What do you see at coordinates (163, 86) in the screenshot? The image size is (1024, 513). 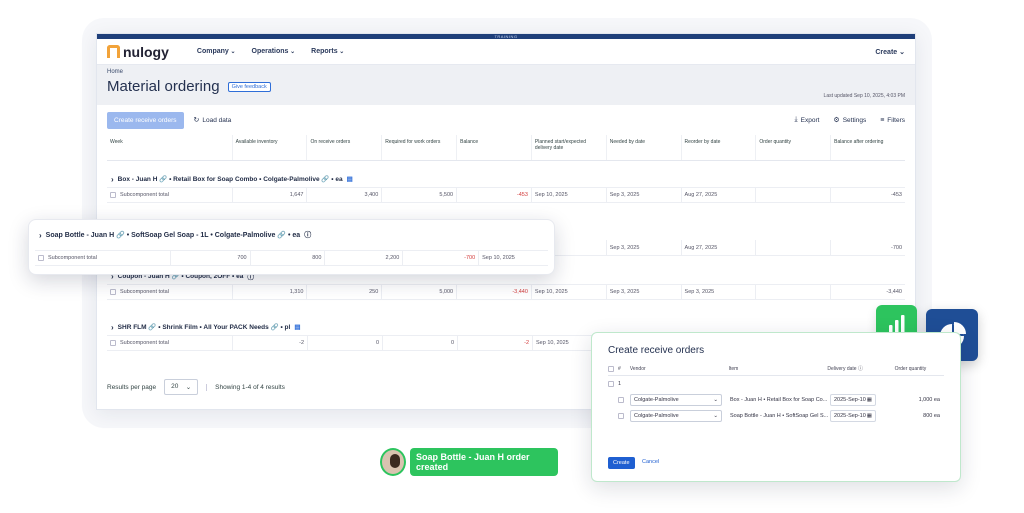 I see `page-title: Material ordering` at bounding box center [163, 86].